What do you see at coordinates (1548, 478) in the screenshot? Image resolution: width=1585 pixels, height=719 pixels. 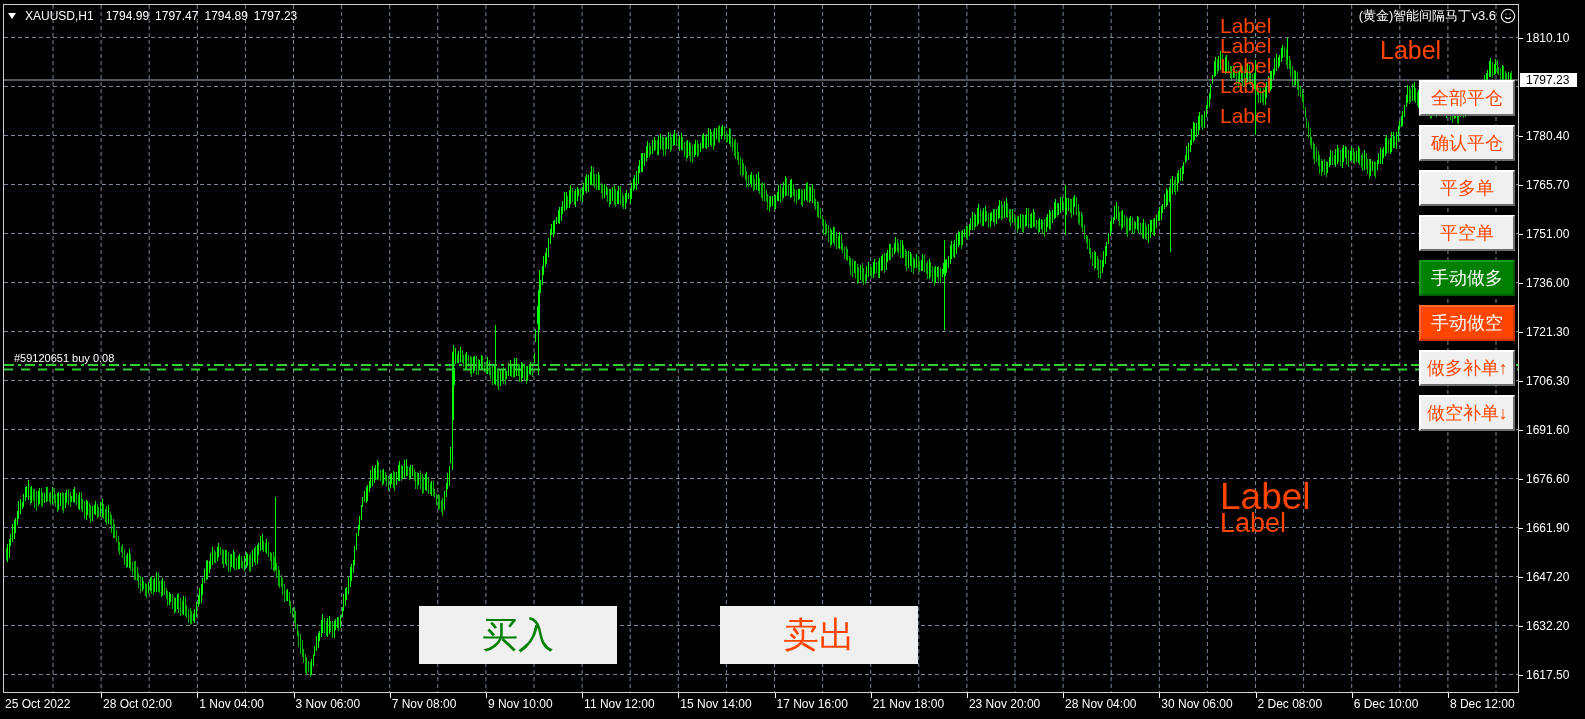 I see `price-label: 1676.60` at bounding box center [1548, 478].